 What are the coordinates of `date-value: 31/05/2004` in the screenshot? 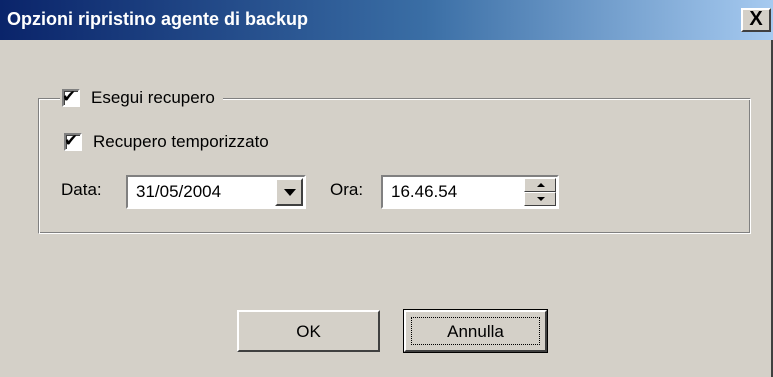 It's located at (178, 192).